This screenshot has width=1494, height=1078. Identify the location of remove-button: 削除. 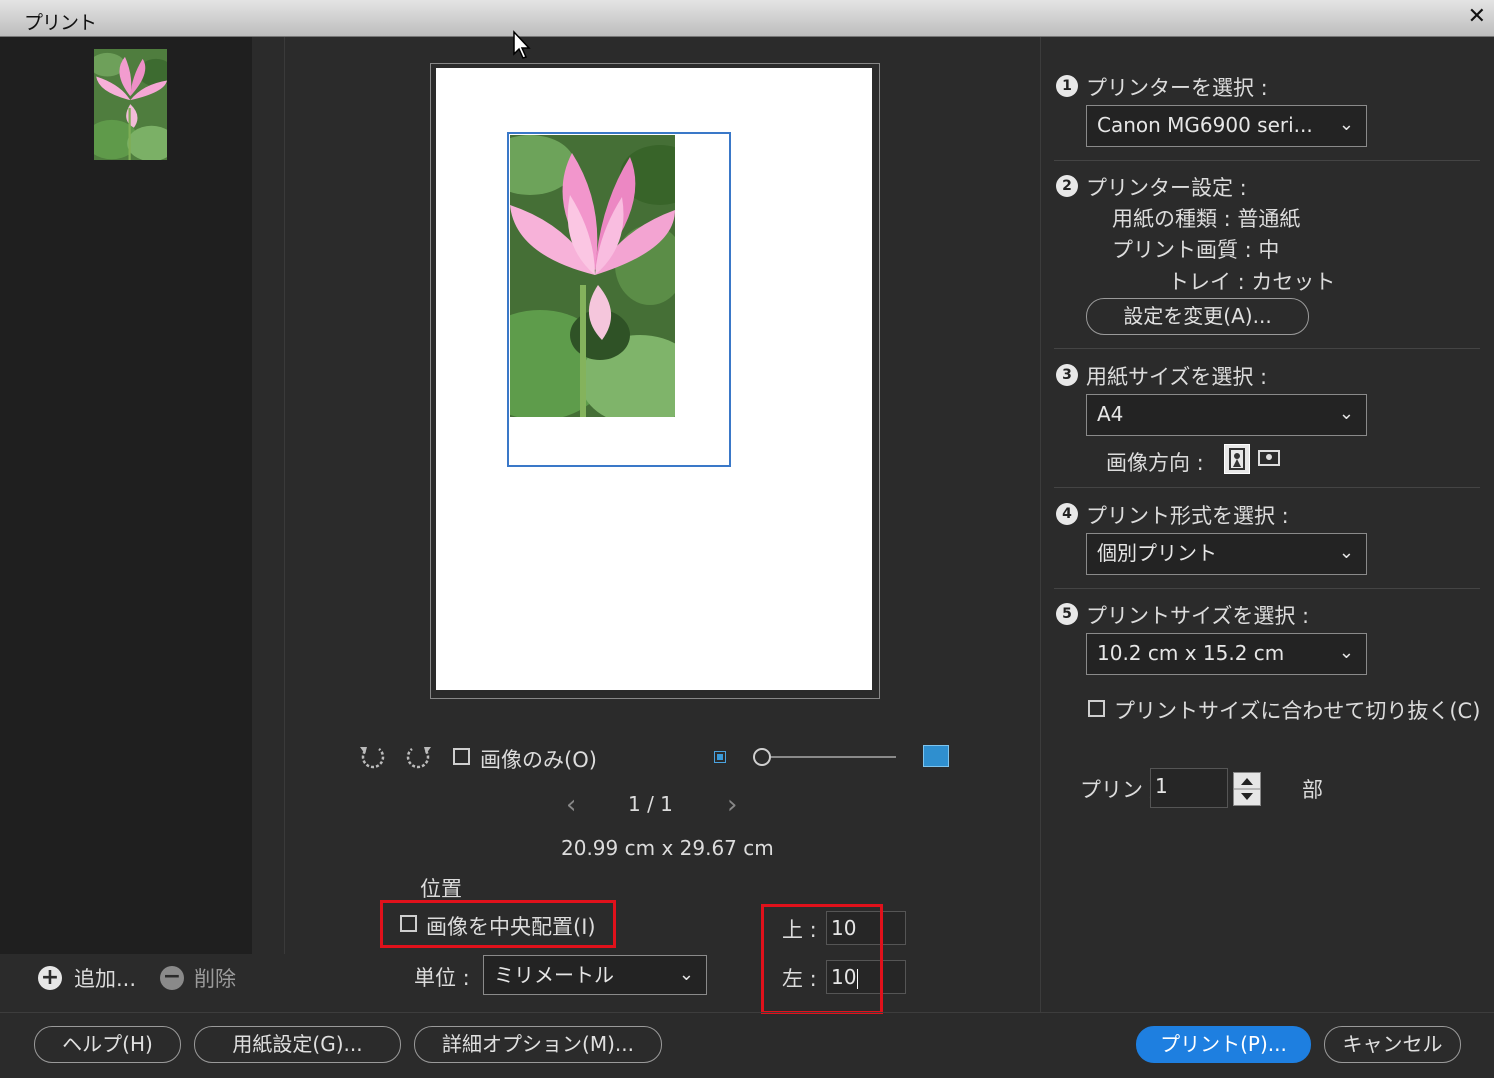
(215, 978).